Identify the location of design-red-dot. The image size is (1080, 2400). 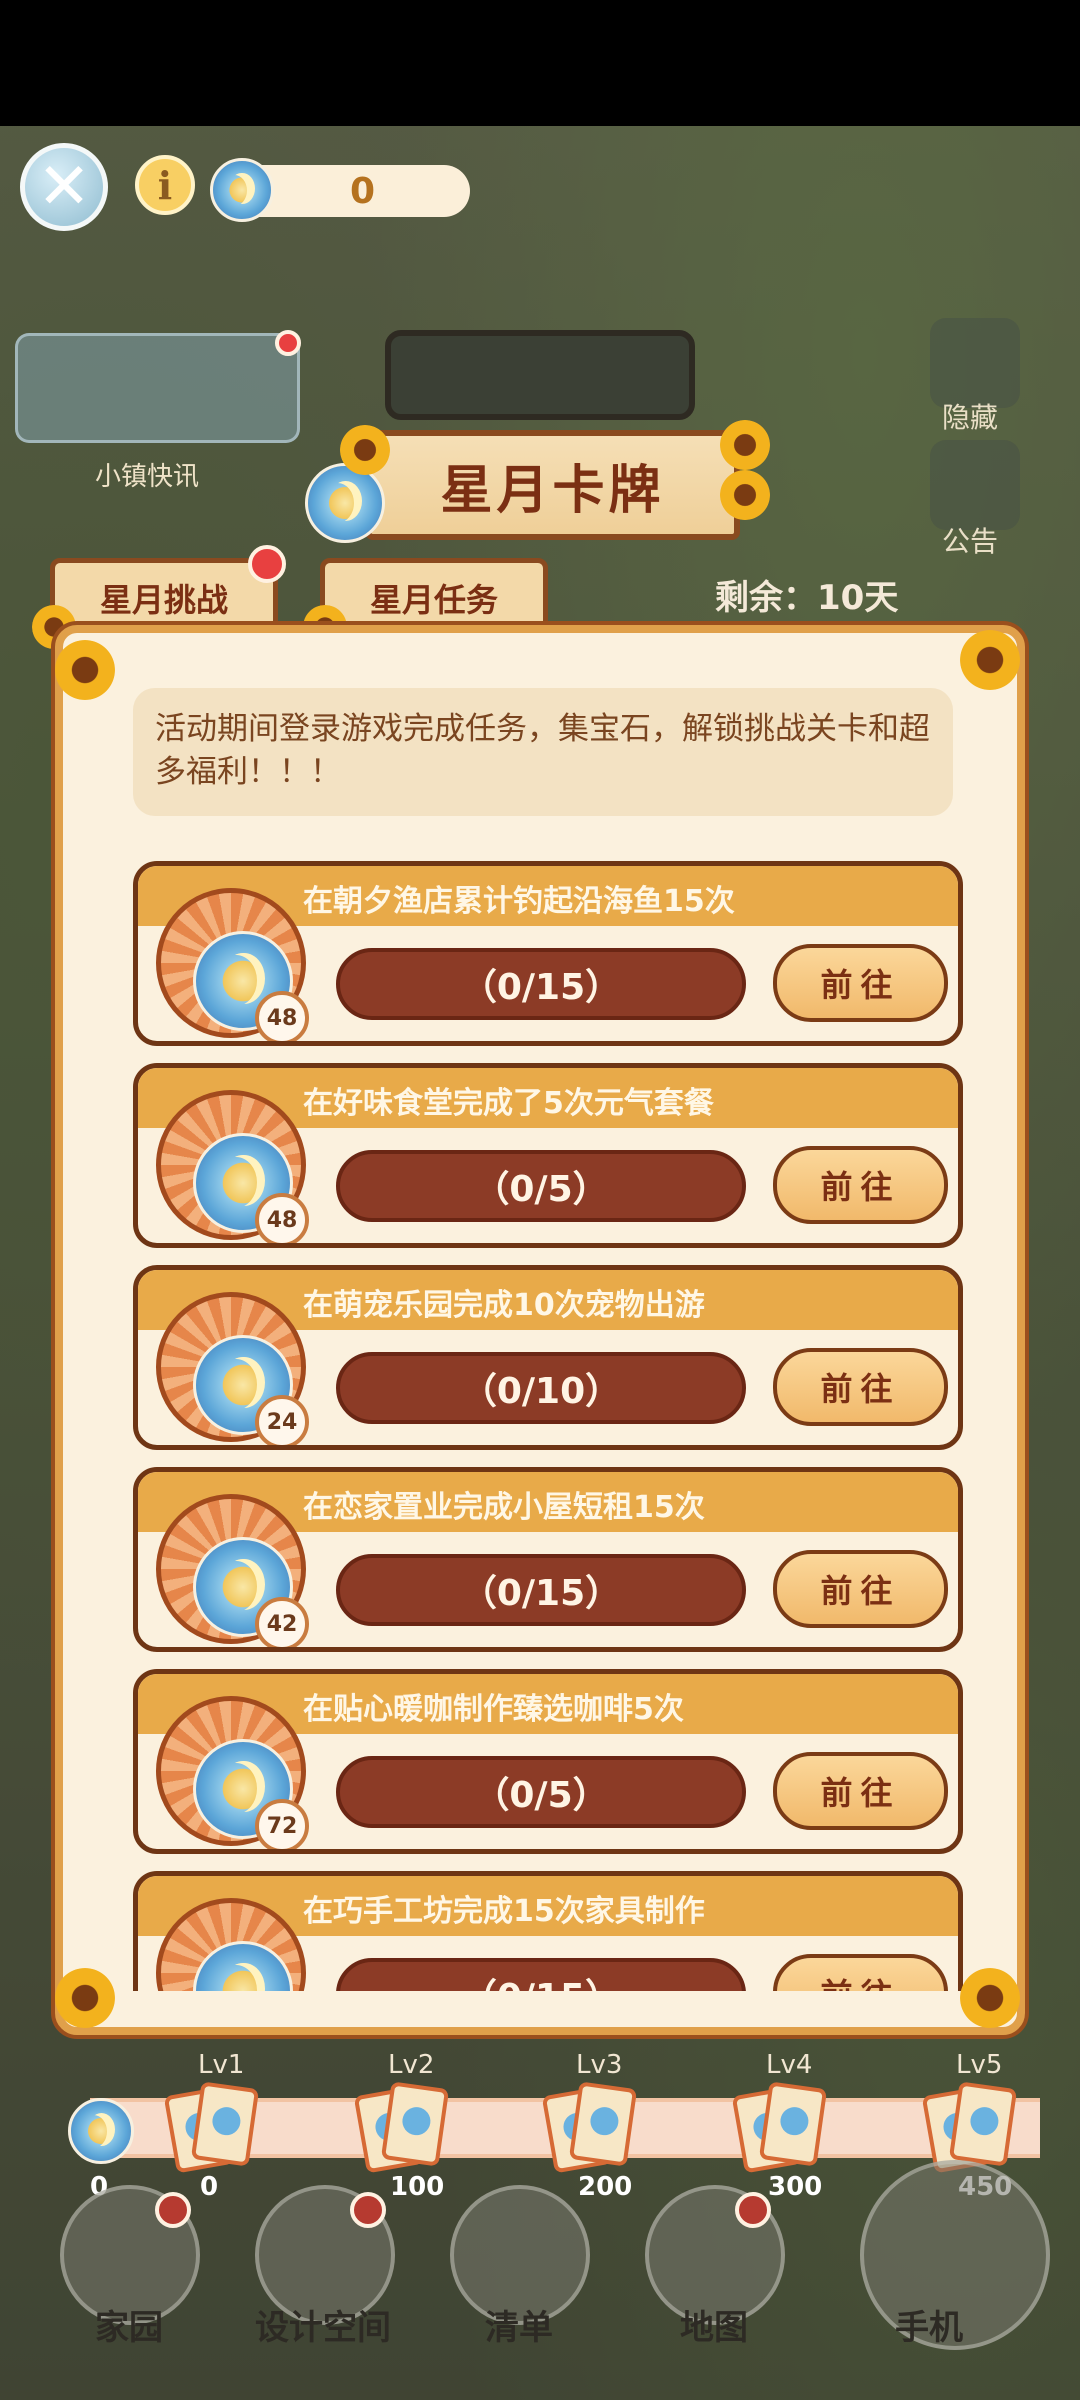
(368, 2210).